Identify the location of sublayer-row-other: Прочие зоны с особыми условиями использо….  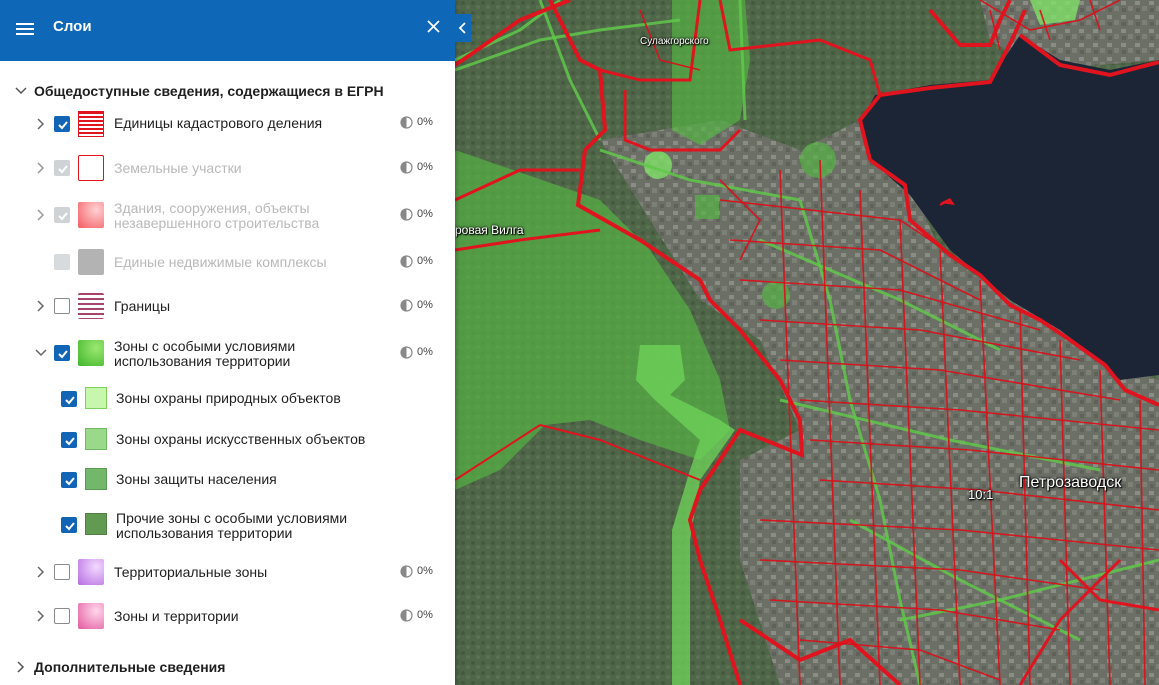
(227, 525).